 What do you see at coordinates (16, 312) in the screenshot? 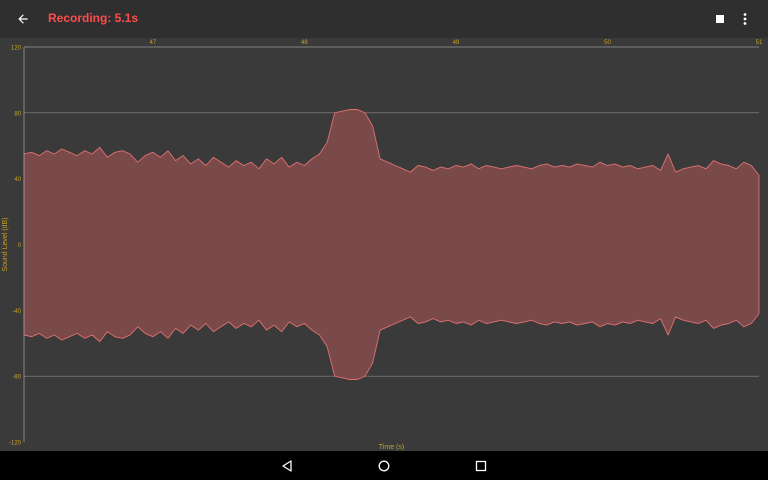
I see `y-tick-label: -40` at bounding box center [16, 312].